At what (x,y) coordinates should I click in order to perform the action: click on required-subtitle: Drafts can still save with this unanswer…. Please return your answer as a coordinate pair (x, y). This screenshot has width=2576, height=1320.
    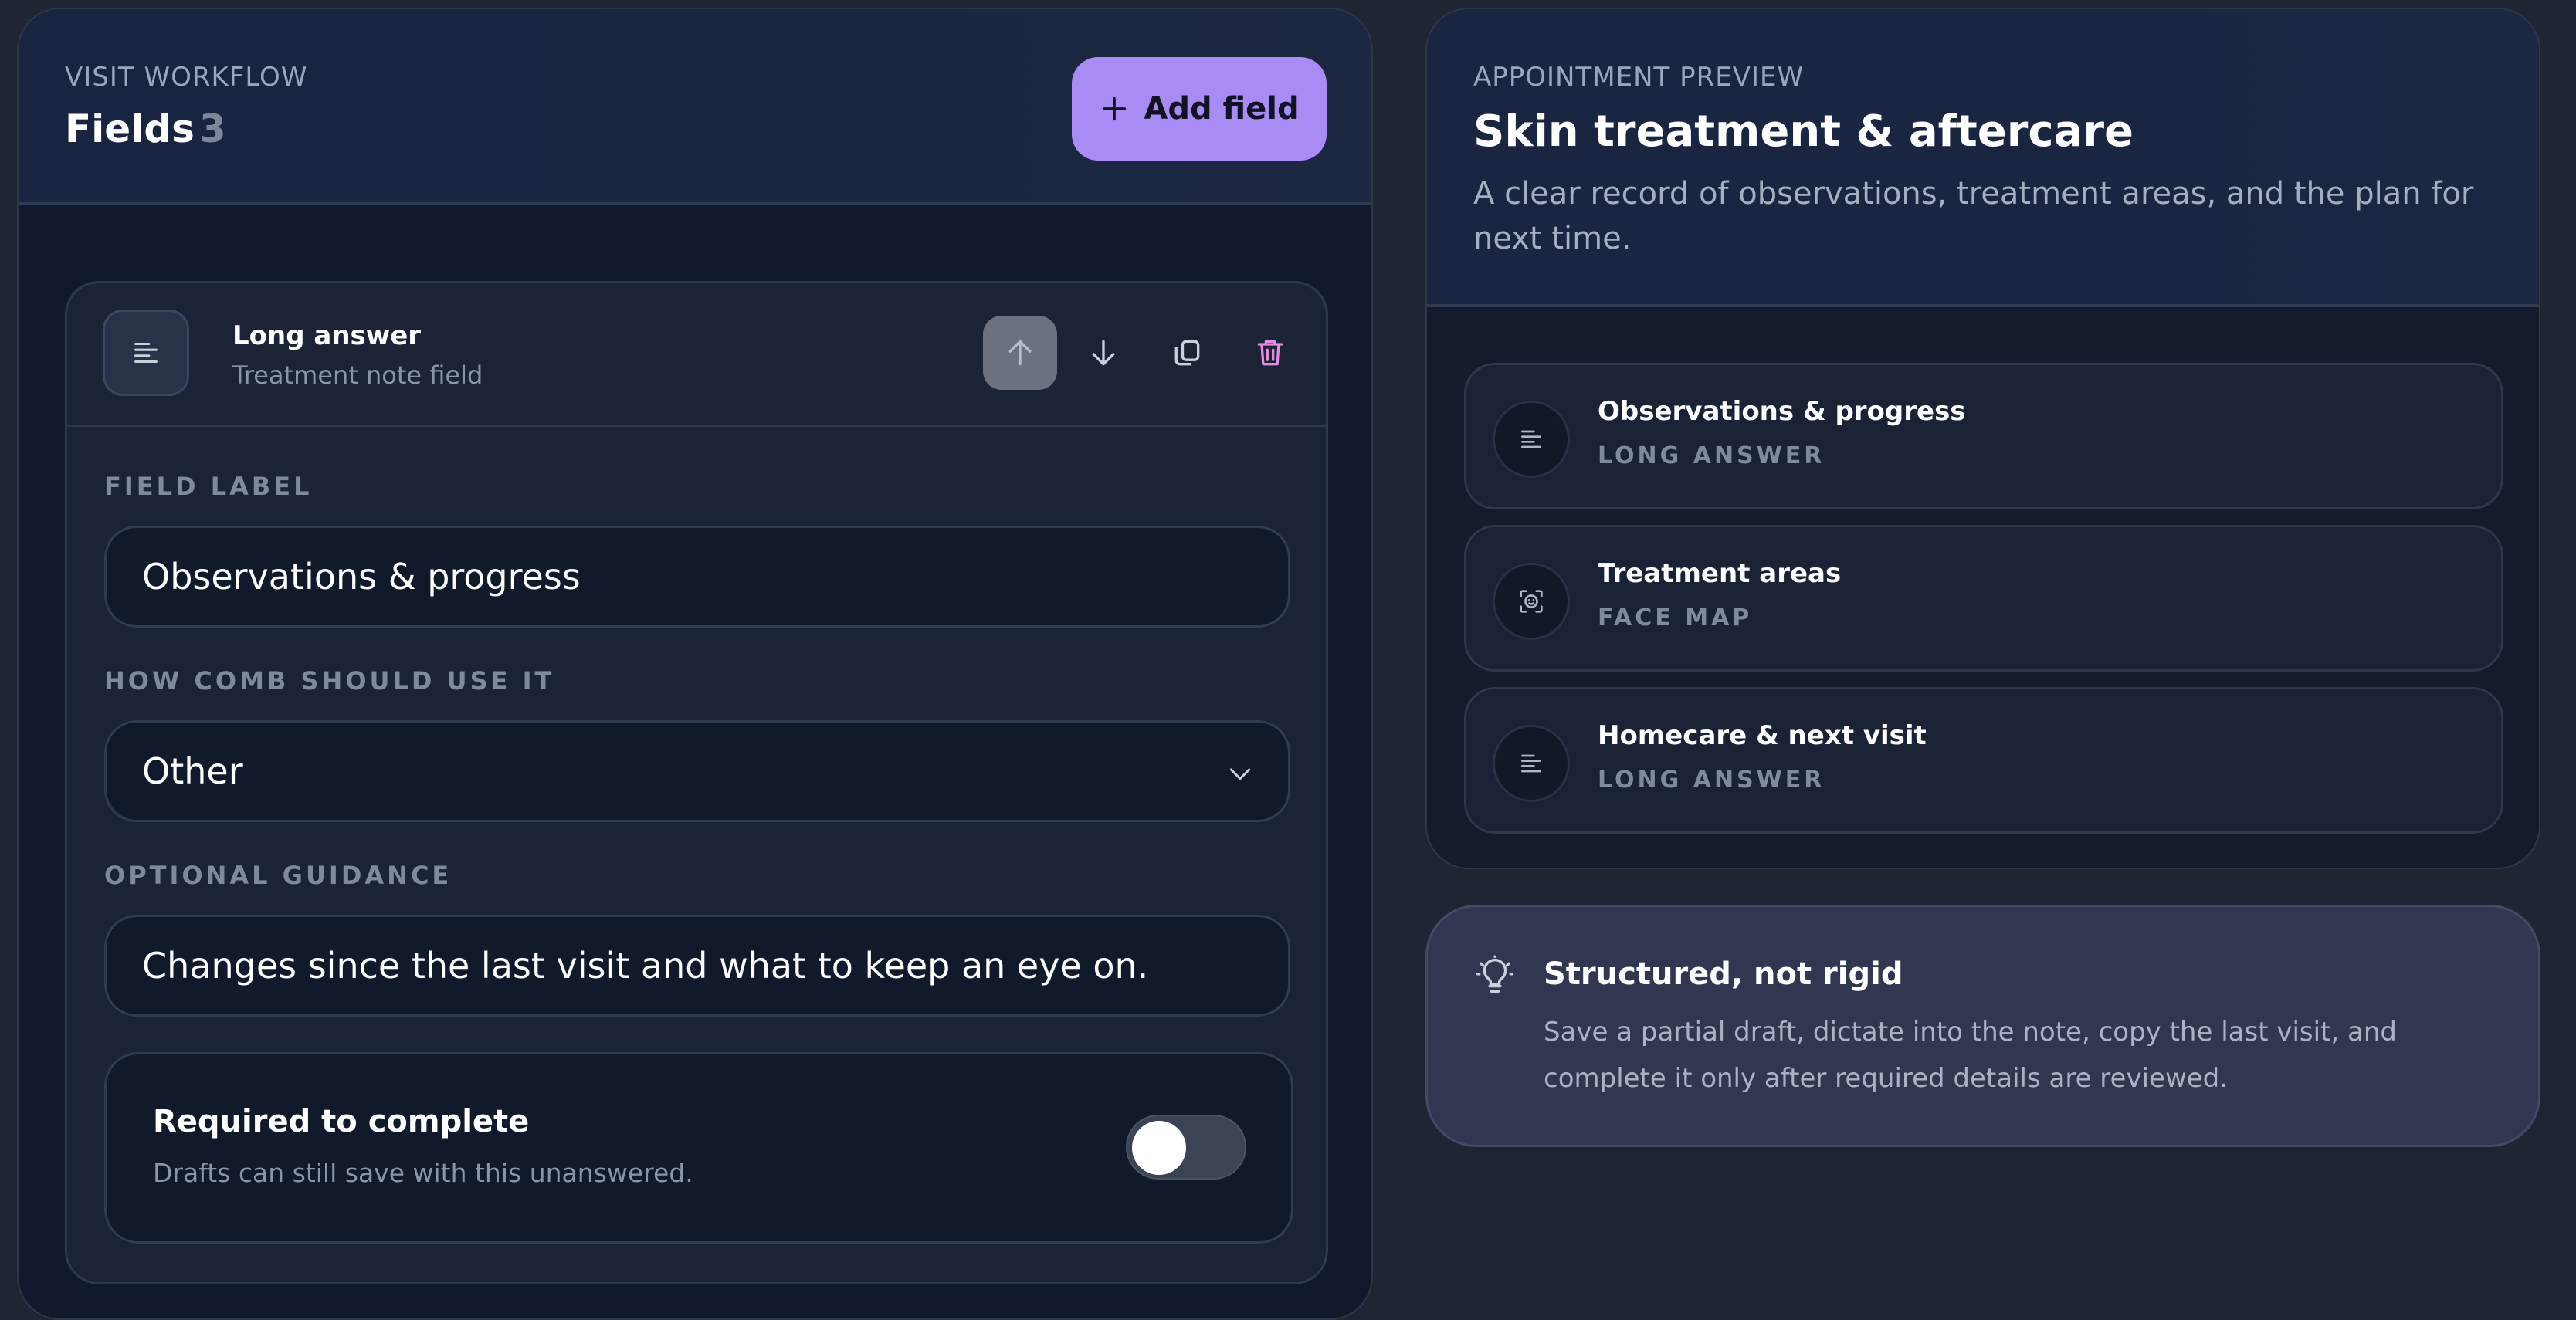
    Looking at the image, I should click on (423, 1173).